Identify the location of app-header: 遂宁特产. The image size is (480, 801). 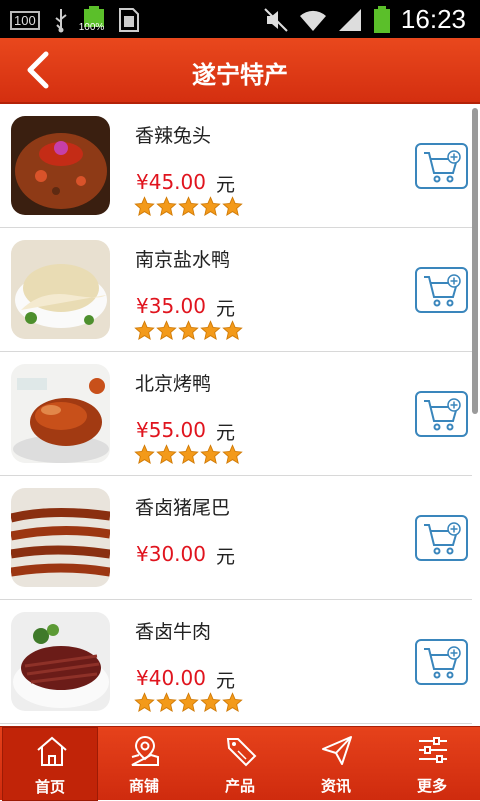
(240, 71).